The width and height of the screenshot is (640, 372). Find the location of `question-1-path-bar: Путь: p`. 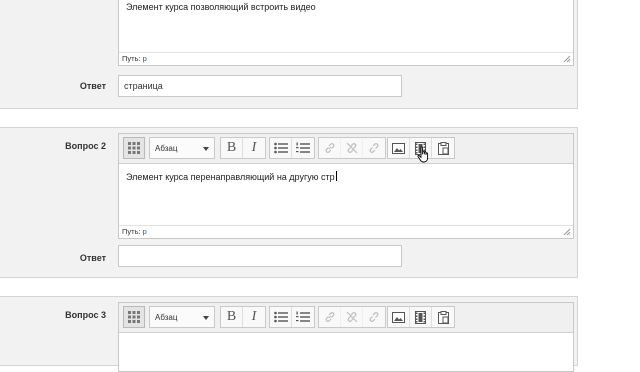

question-1-path-bar: Путь: p is located at coordinates (346, 58).